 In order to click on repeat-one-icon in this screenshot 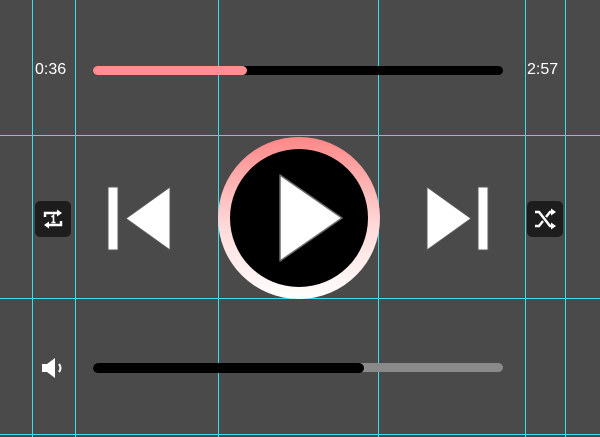, I will do `click(53, 219)`.